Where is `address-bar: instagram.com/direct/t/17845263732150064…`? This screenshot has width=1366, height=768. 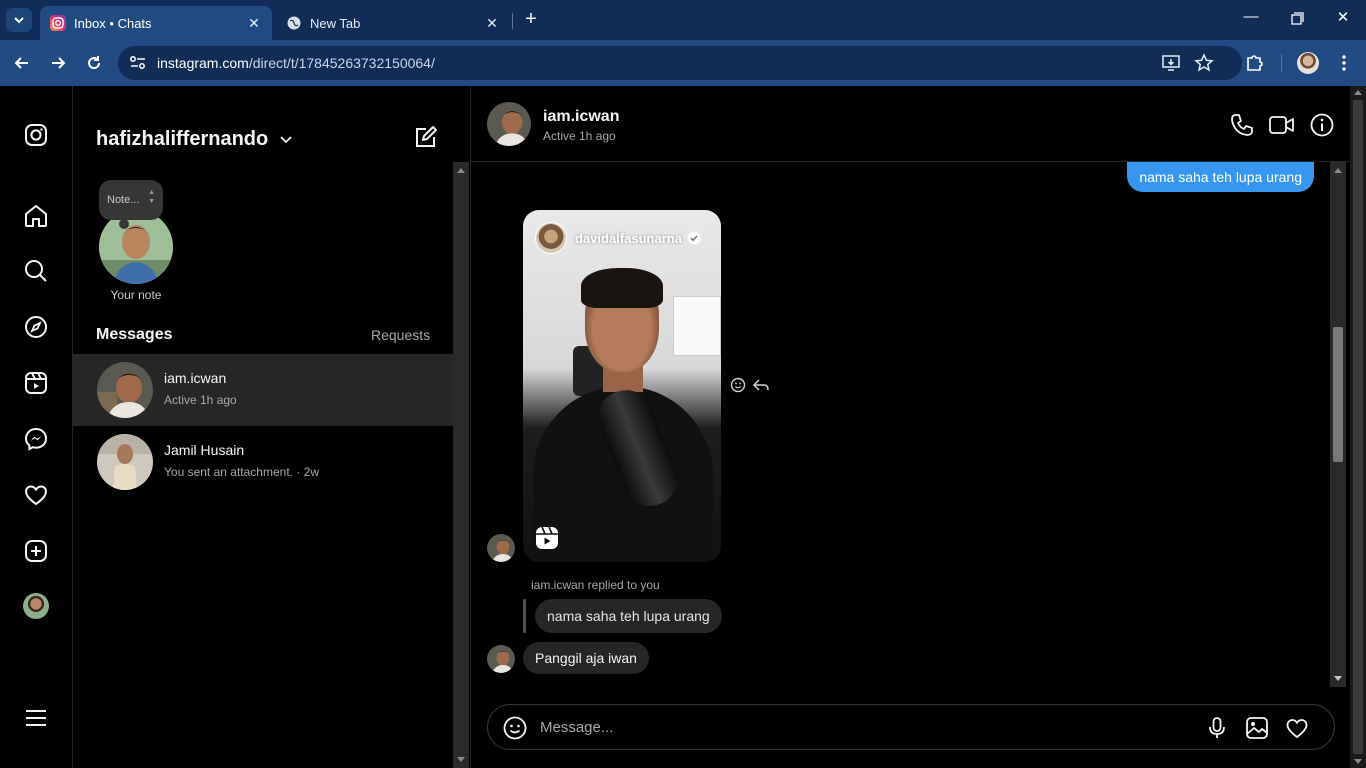
address-bar: instagram.com/direct/t/17845263732150064… is located at coordinates (680, 63).